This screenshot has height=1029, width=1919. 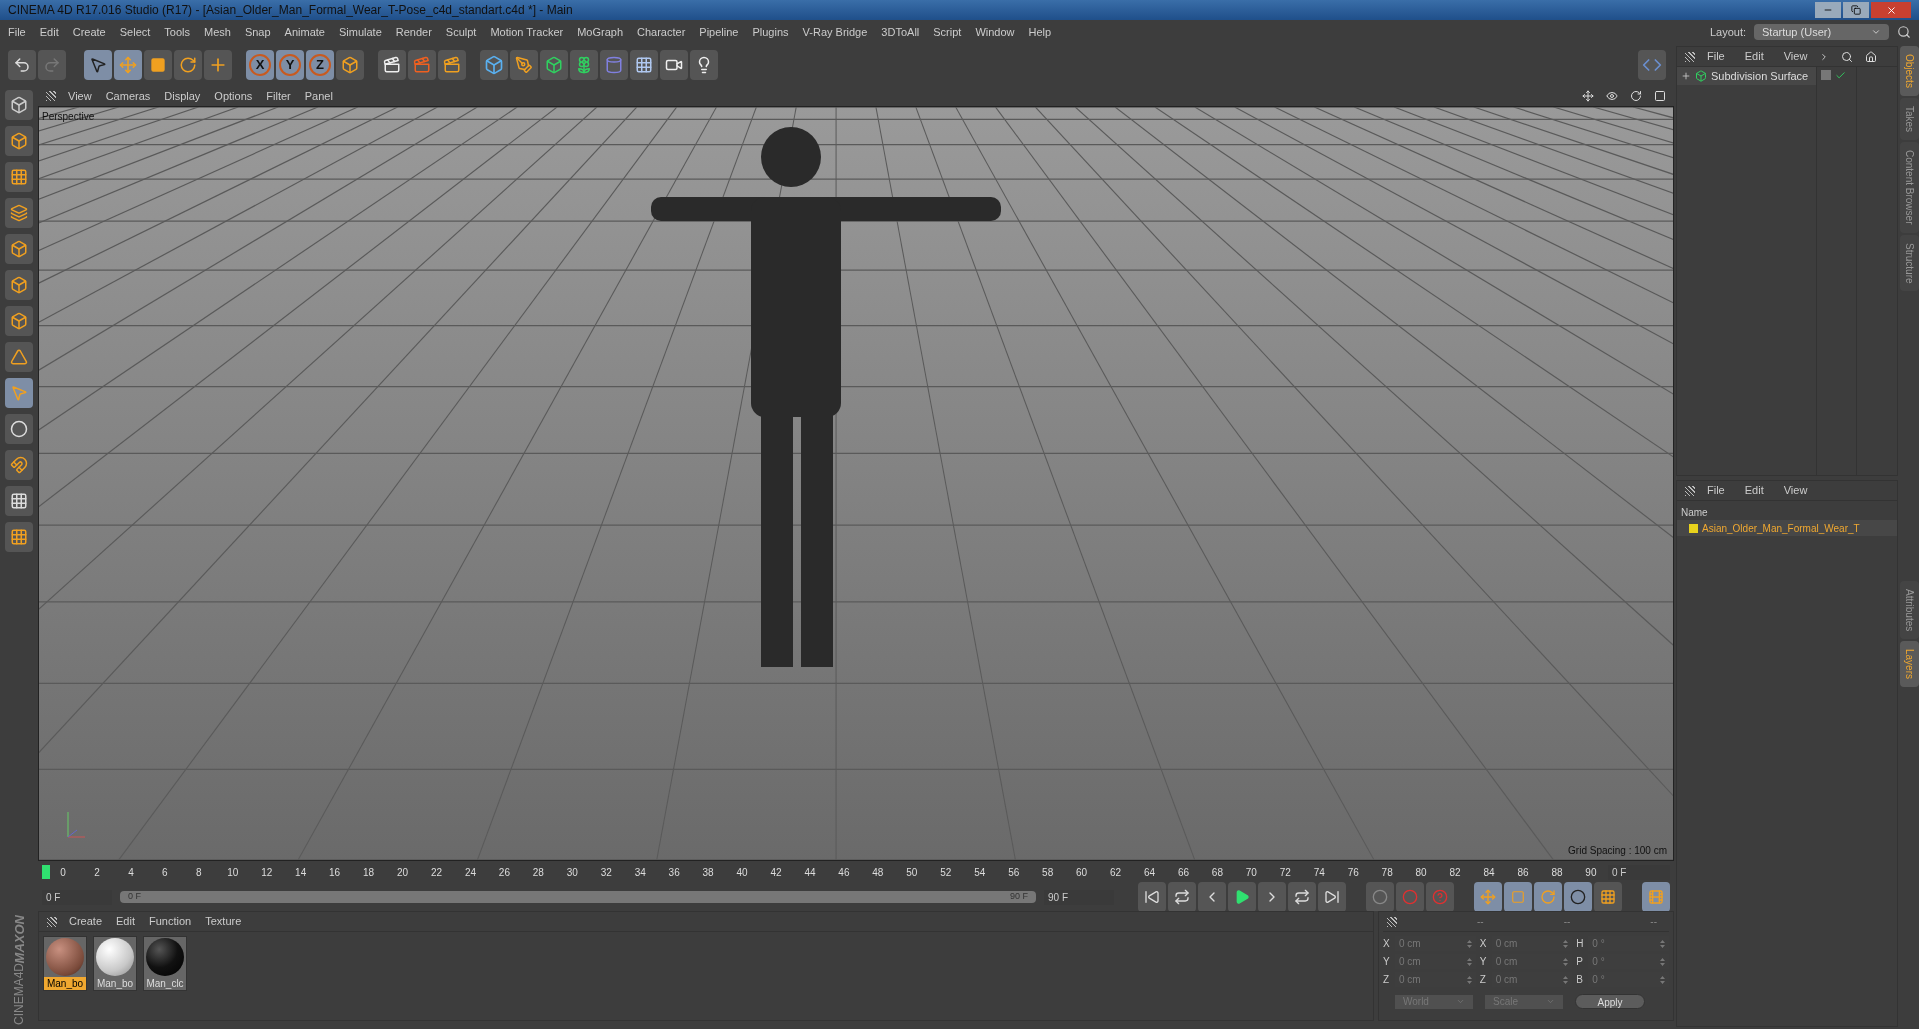 I want to click on menu-item: Script, so click(x=947, y=32).